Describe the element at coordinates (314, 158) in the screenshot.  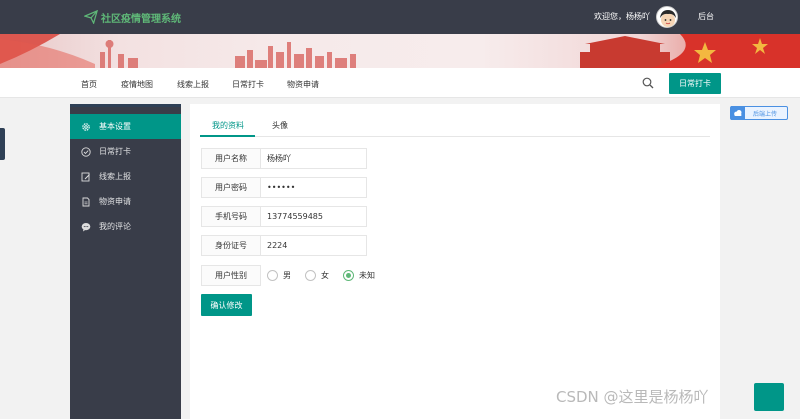
I see `username-field: 杨杨吖` at that location.